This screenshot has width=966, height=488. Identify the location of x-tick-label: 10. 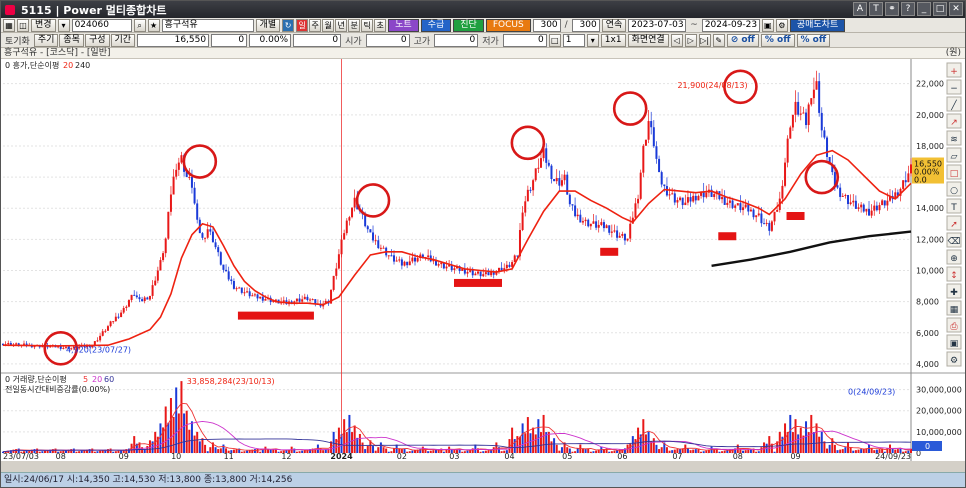
(176, 456).